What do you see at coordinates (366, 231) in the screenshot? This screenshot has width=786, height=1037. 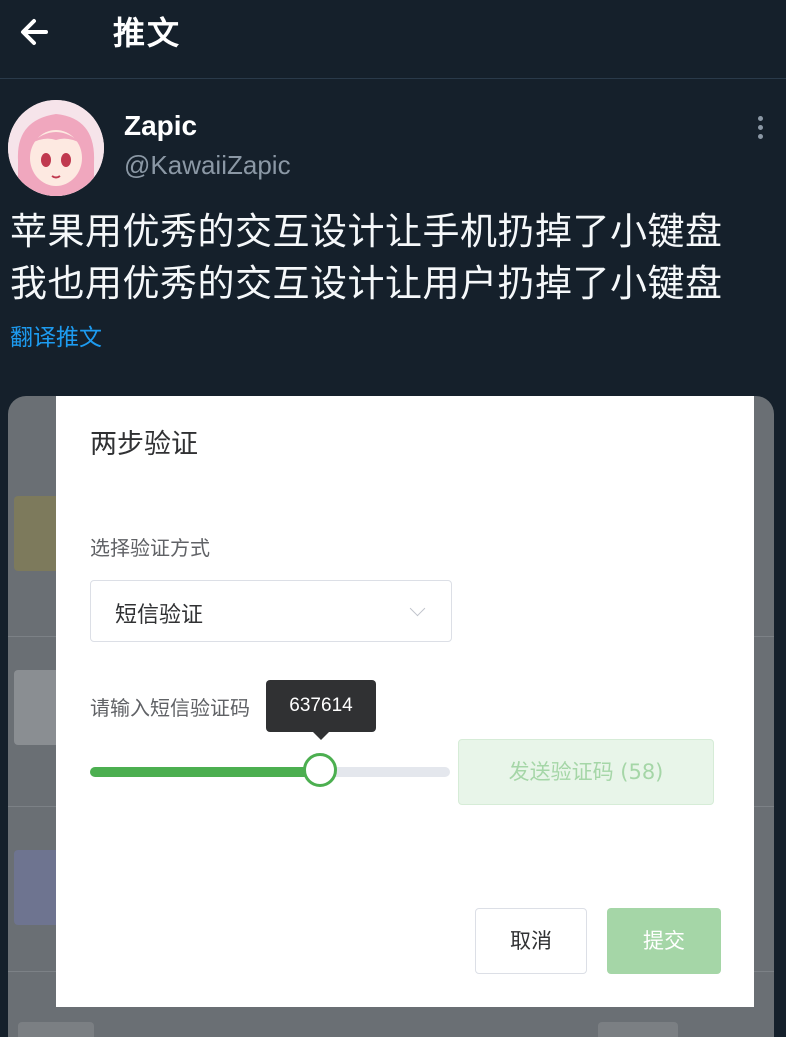 I see `tweet-text-line-1: 苹果用优秀的交互设计让手机扔掉了小键盘` at bounding box center [366, 231].